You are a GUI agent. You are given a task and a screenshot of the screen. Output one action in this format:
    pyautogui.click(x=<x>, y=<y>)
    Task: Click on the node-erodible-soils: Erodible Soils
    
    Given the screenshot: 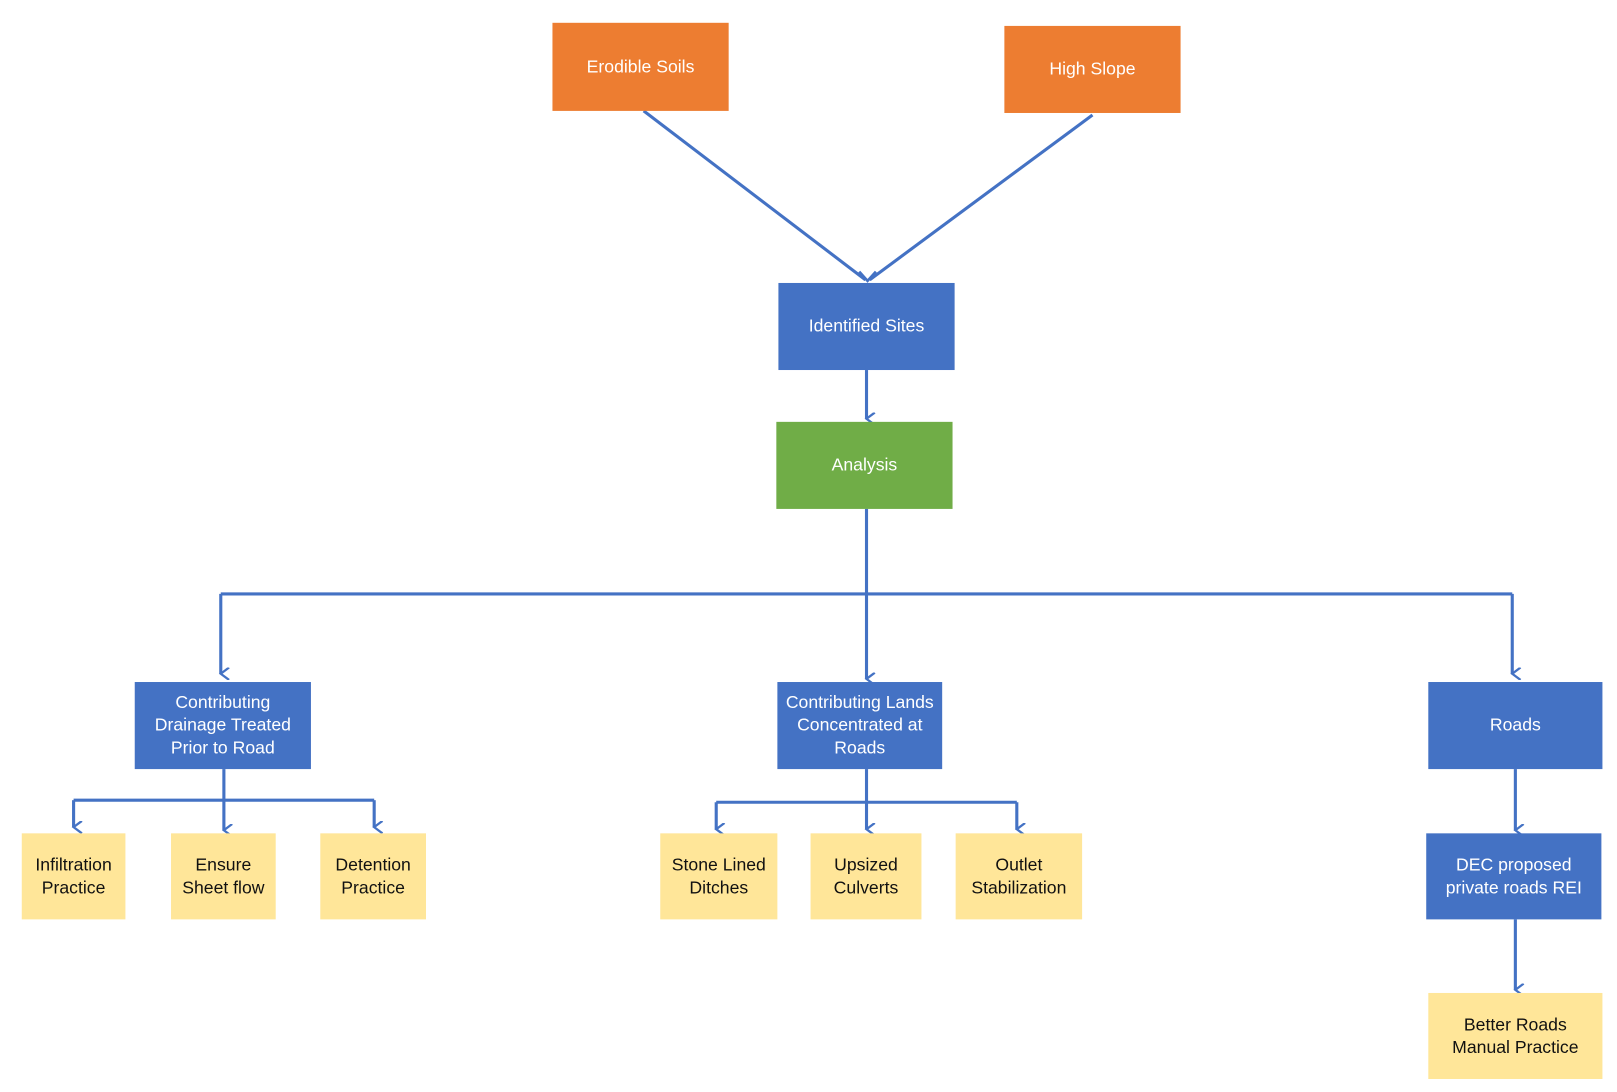 What is the action you would take?
    pyautogui.click(x=640, y=66)
    